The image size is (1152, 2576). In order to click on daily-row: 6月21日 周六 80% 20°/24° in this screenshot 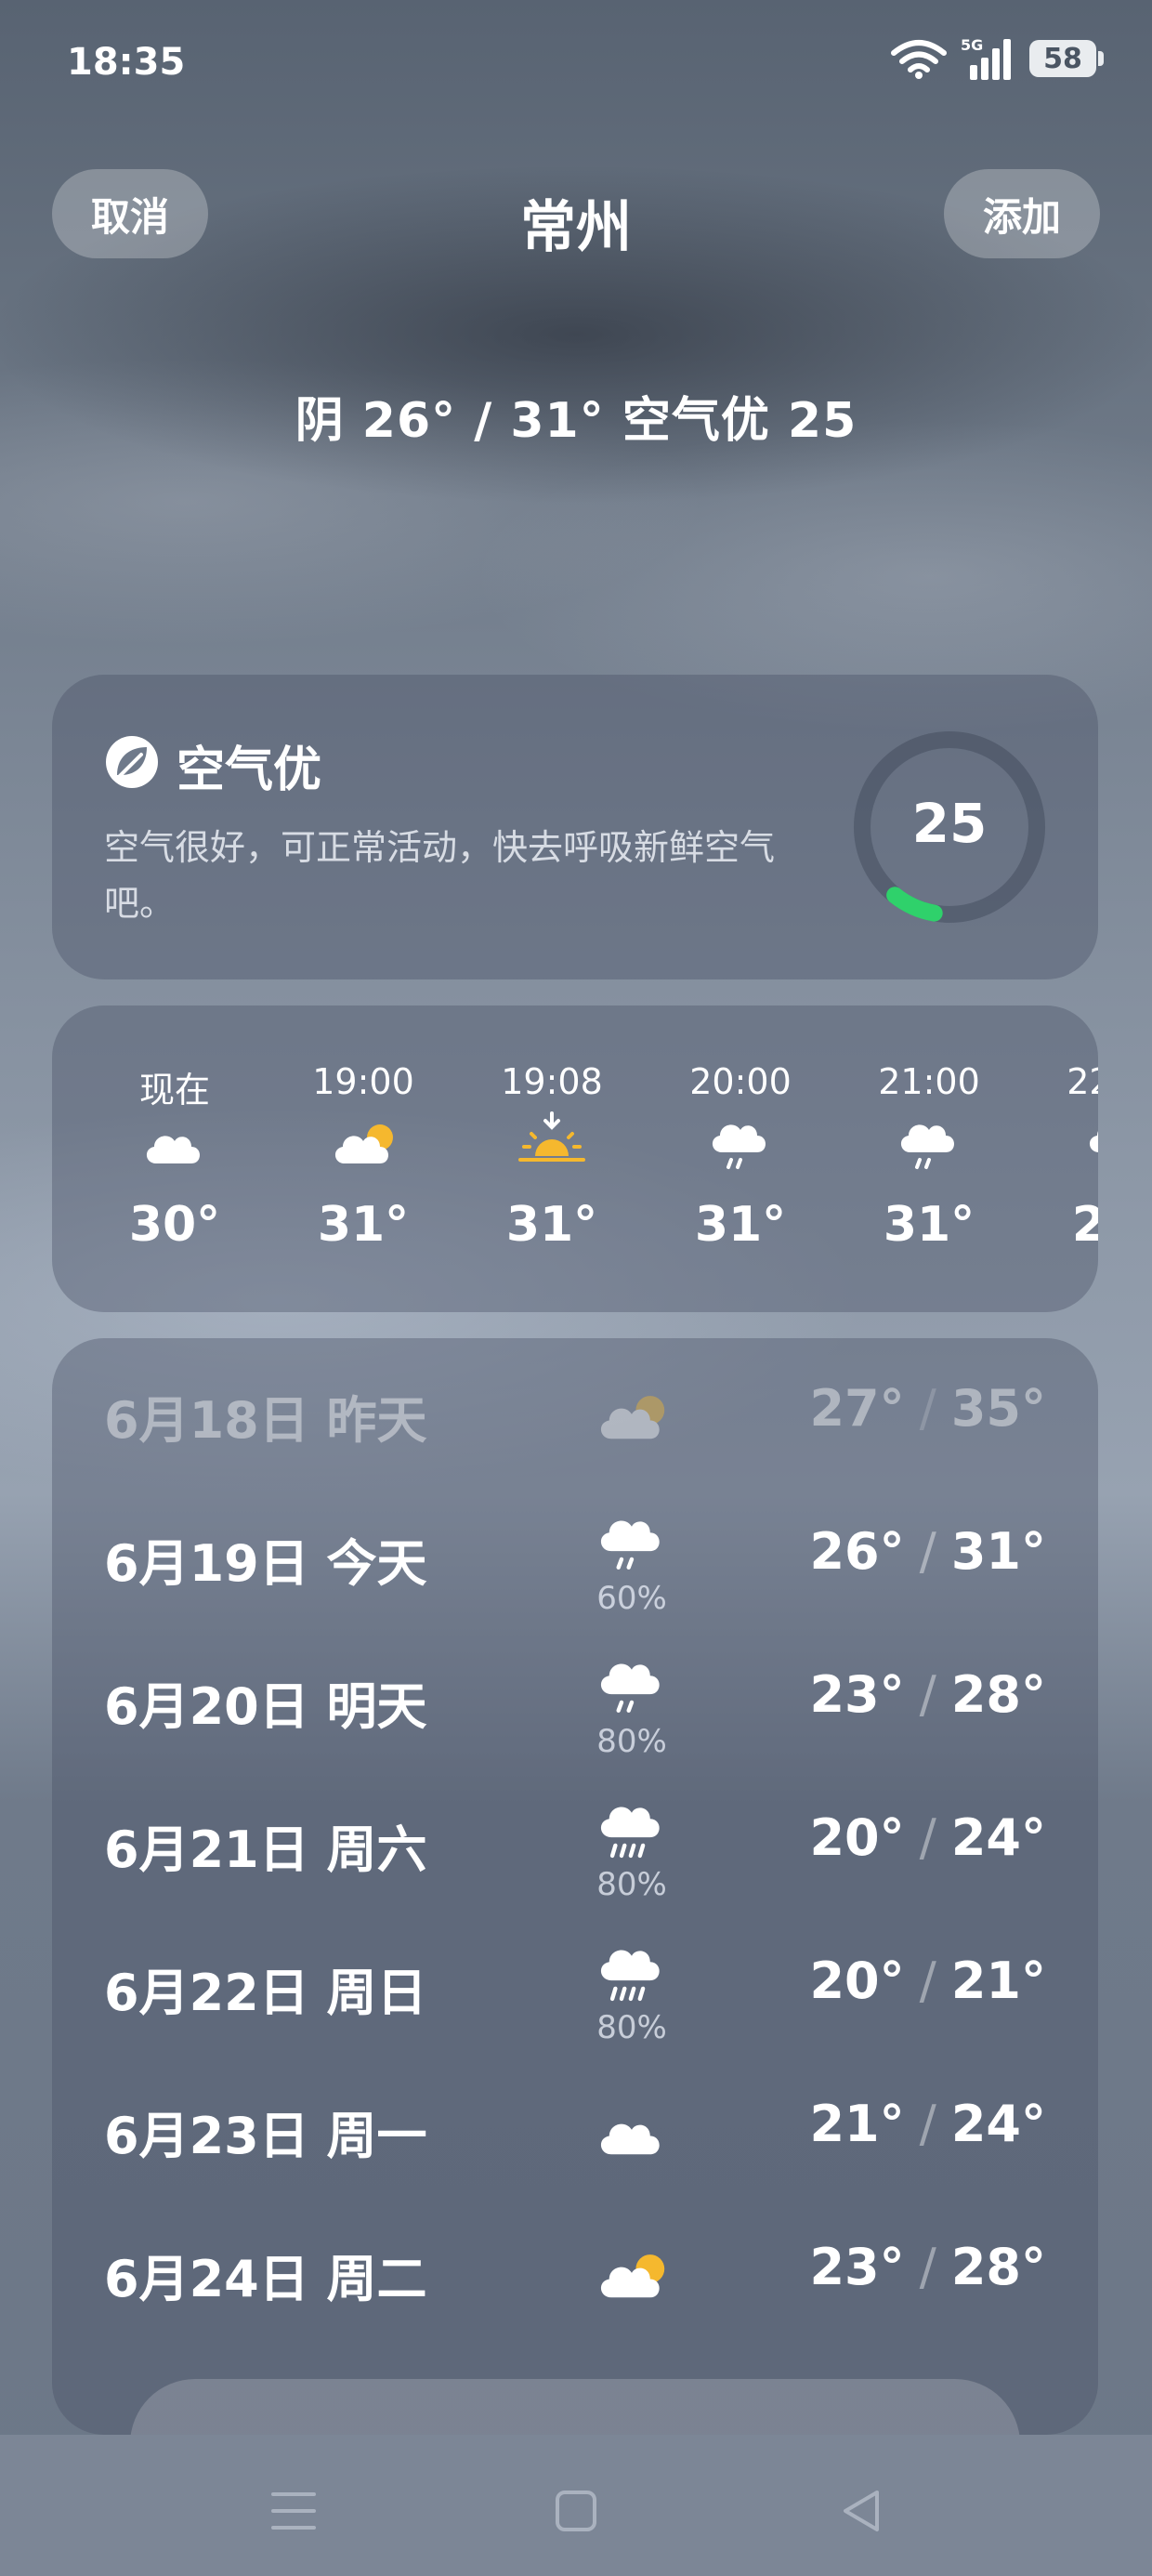, I will do `click(575, 1842)`.